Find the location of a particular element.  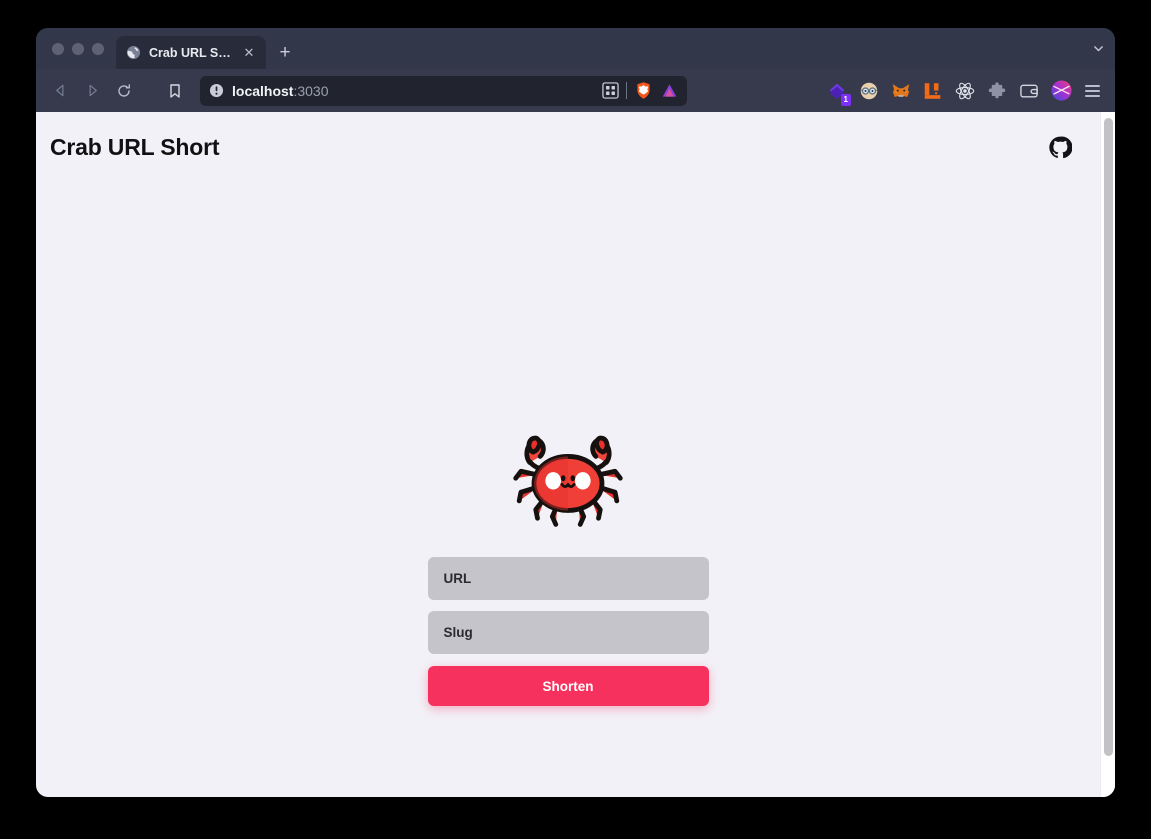

bookmark-icon is located at coordinates (175, 91).